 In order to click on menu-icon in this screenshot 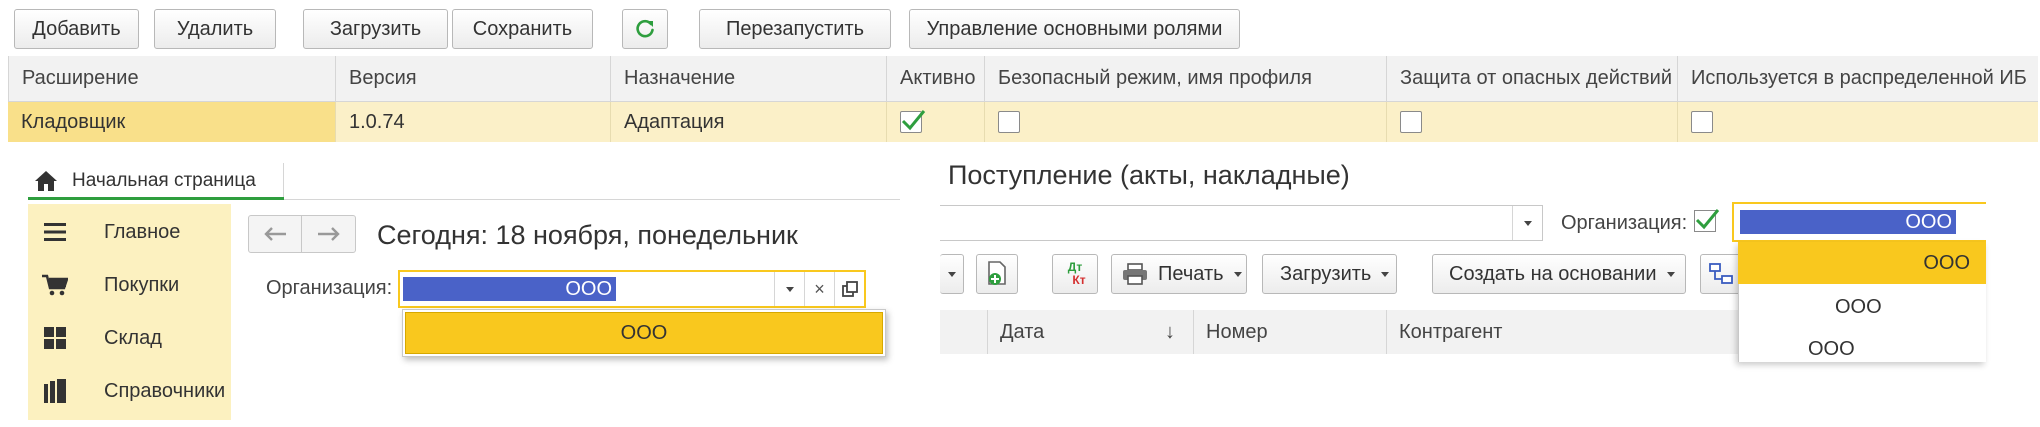, I will do `click(55, 232)`.